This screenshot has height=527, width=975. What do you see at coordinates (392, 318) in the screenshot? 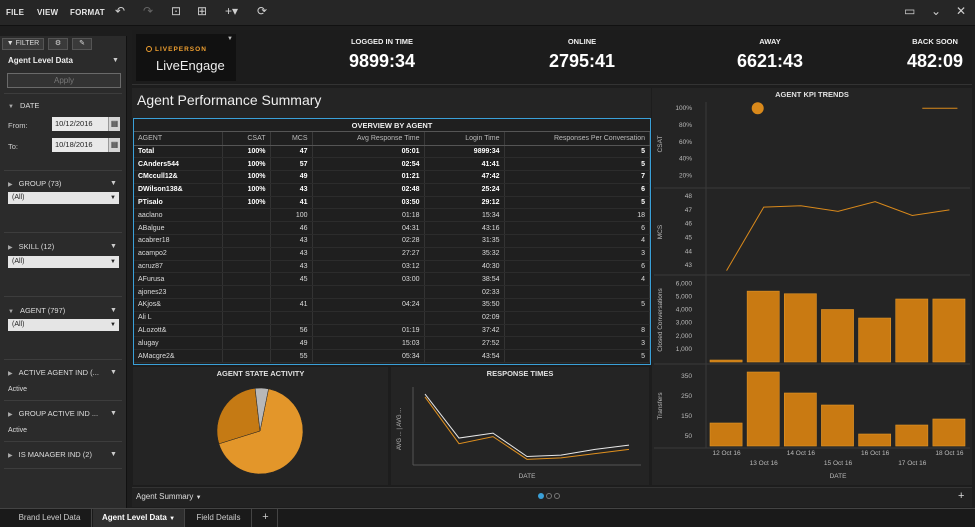
I see `table-row: Ali L 02:09` at bounding box center [392, 318].